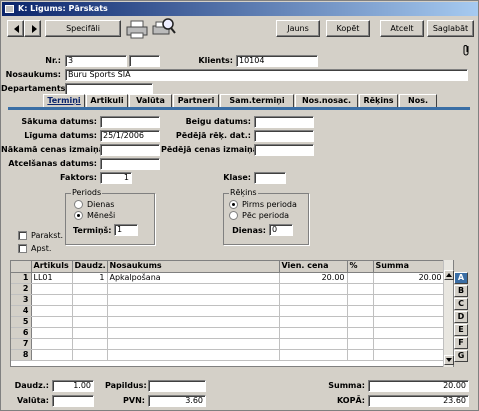 This screenshot has height=411, width=479. Describe the element at coordinates (96, 61) in the screenshot. I see `nr-field: 3` at that location.